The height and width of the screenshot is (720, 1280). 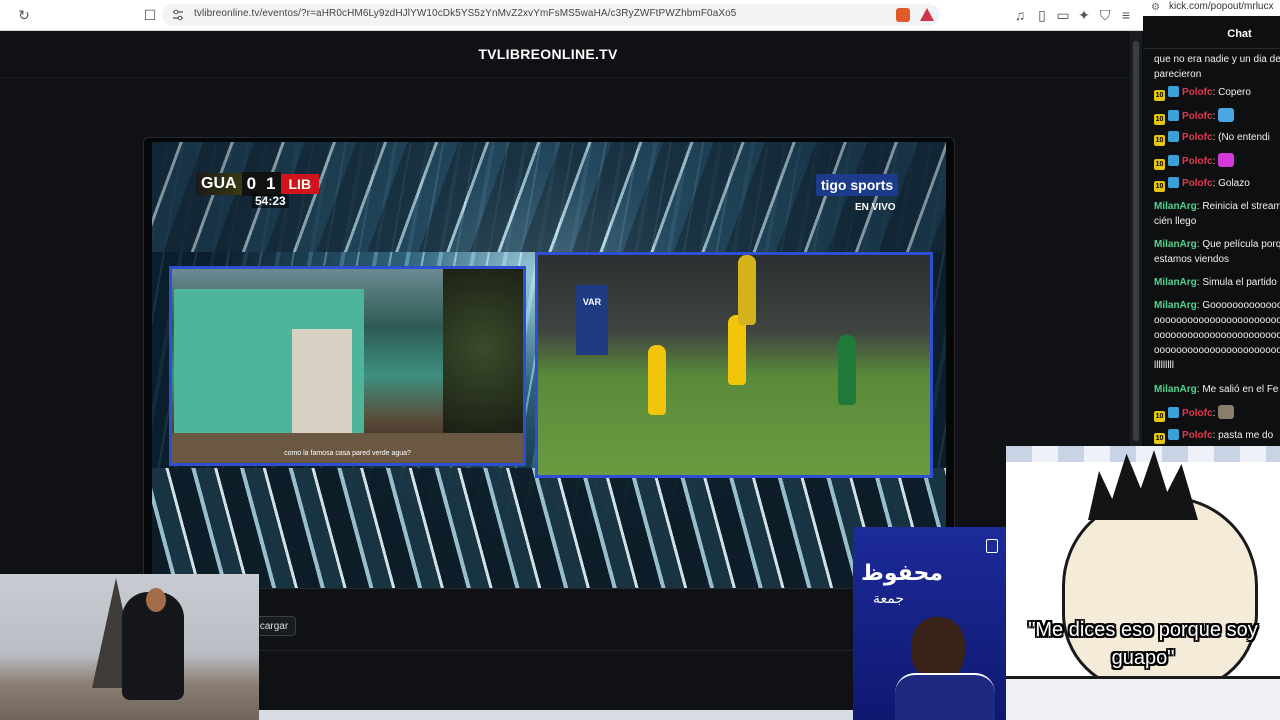 What do you see at coordinates (1243, 435) in the screenshot?
I see `chat-text: : pasta me do` at bounding box center [1243, 435].